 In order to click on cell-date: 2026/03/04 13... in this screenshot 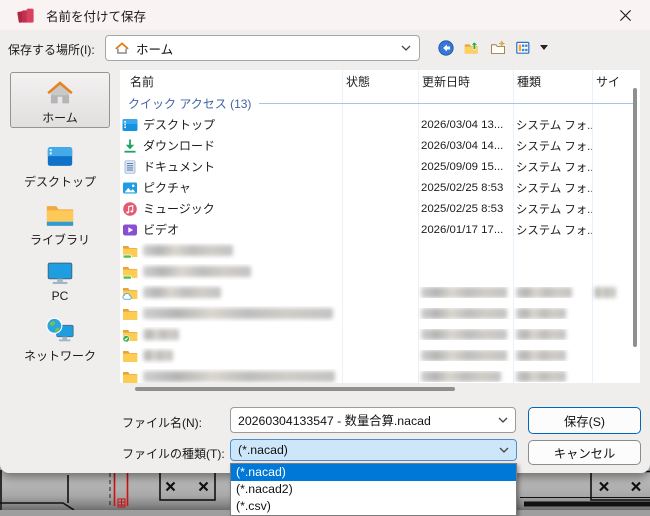, I will do `click(462, 124)`.